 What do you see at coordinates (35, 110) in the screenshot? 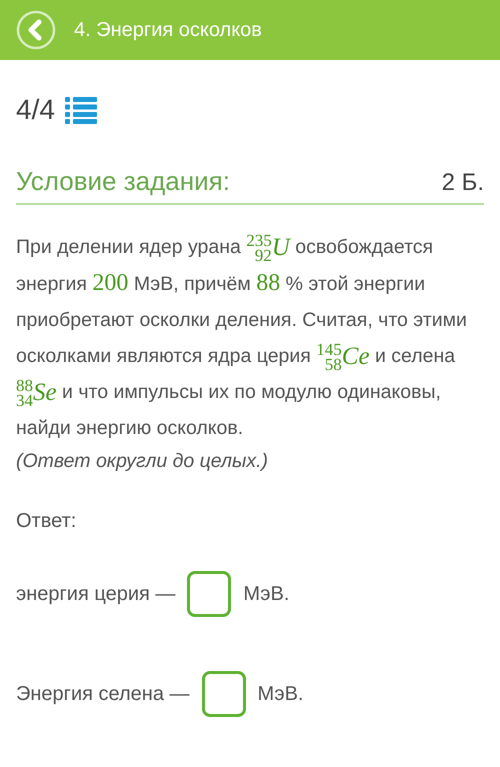
I see `question-counter: 4/4` at bounding box center [35, 110].